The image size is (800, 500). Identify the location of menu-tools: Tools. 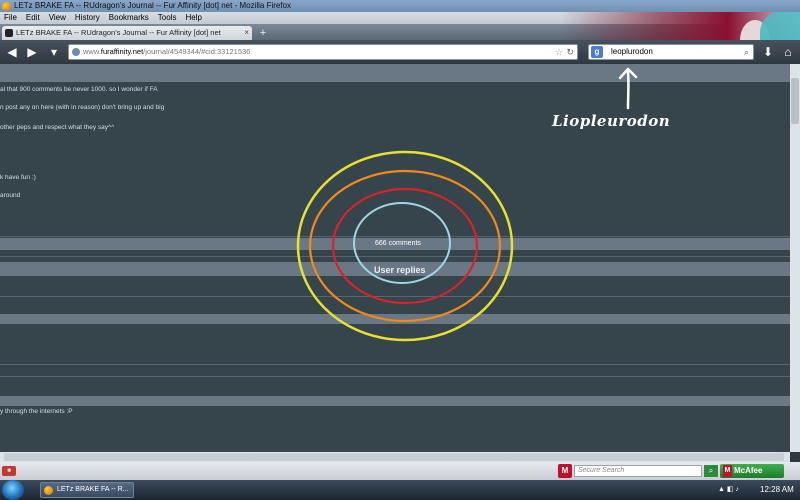
(168, 18).